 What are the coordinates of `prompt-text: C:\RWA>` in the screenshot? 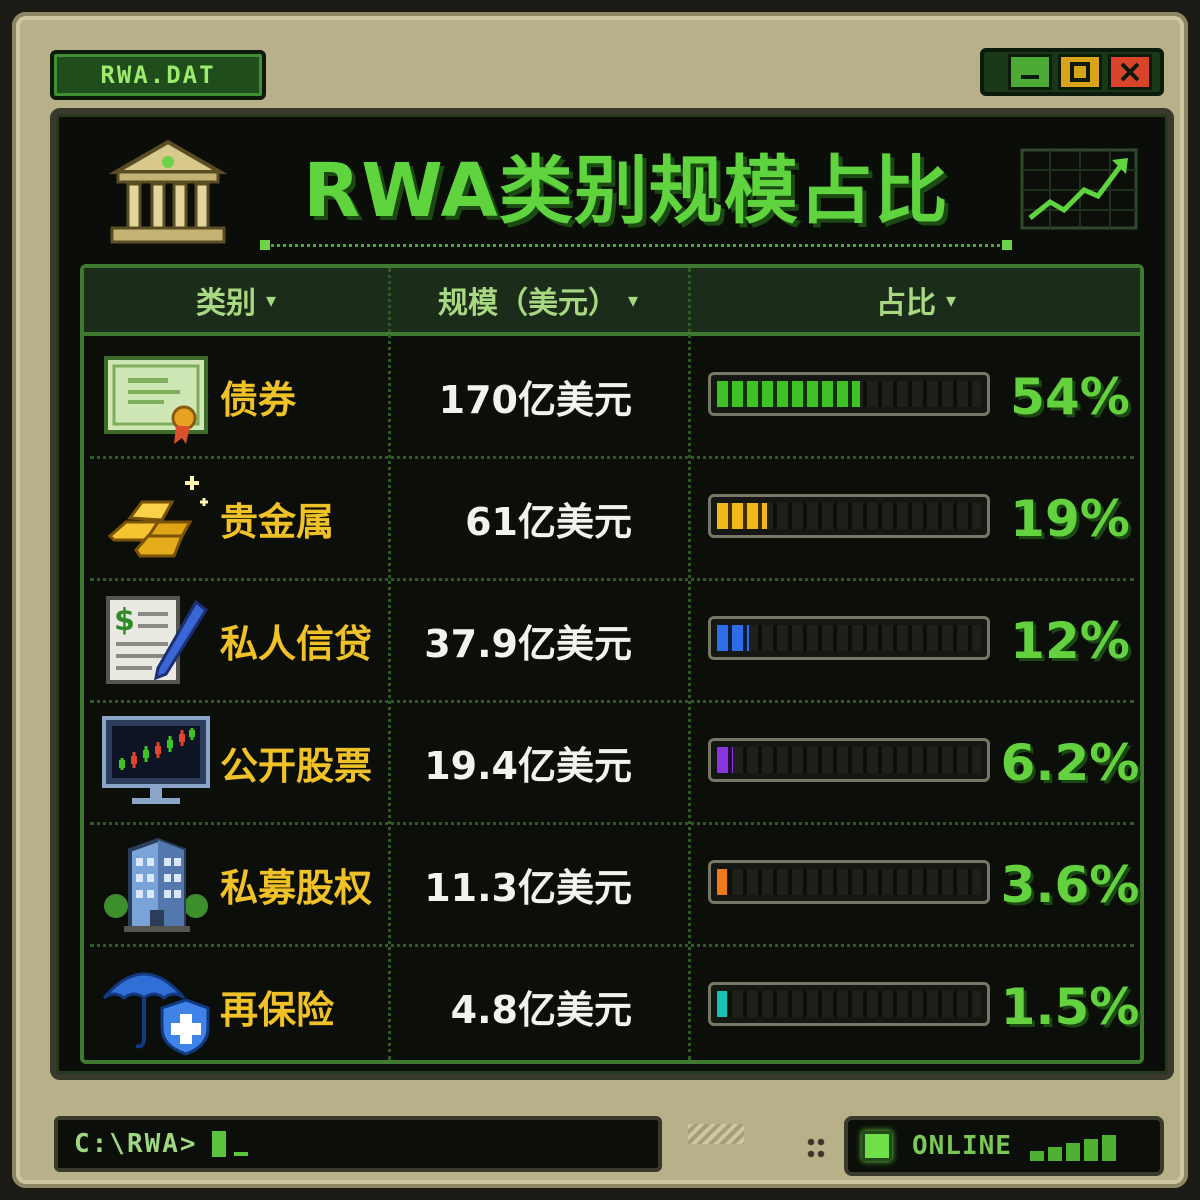 It's located at (136, 1144).